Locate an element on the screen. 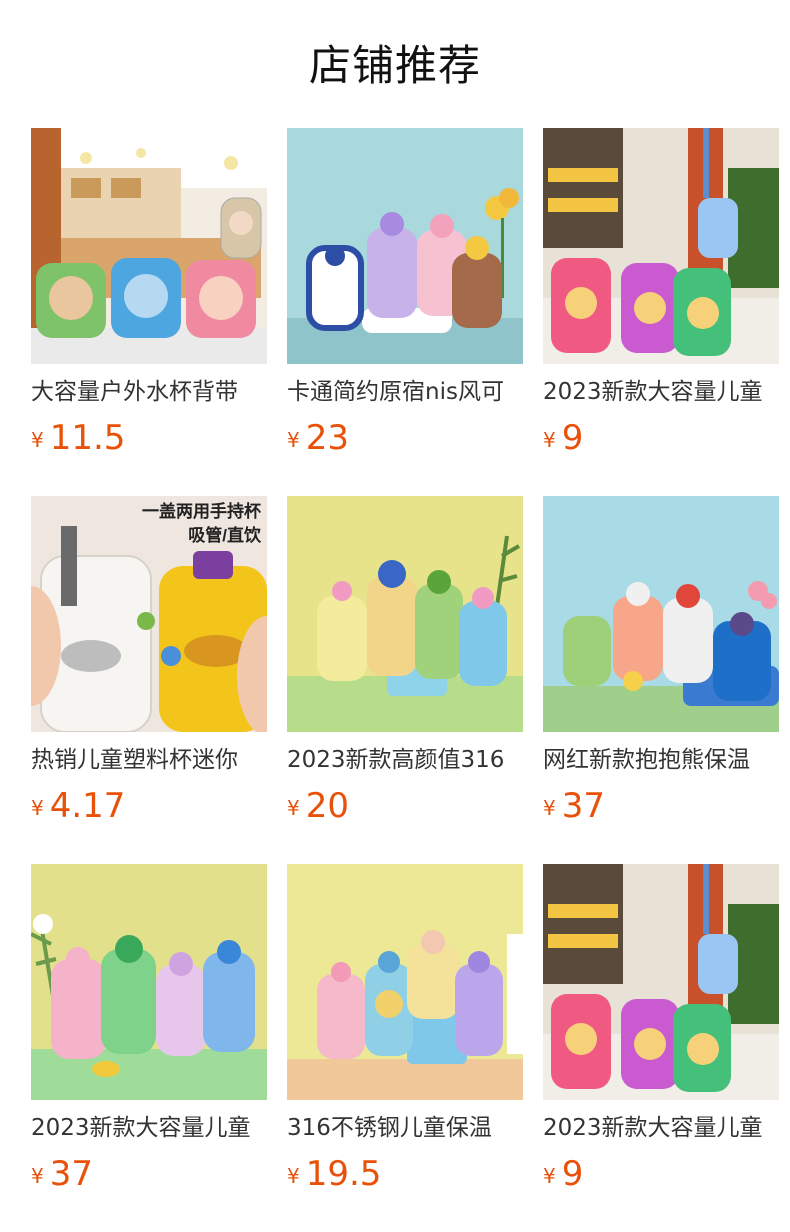 The height and width of the screenshot is (1232, 790). product-name: 2023新款高颜值316 is located at coordinates (405, 760).